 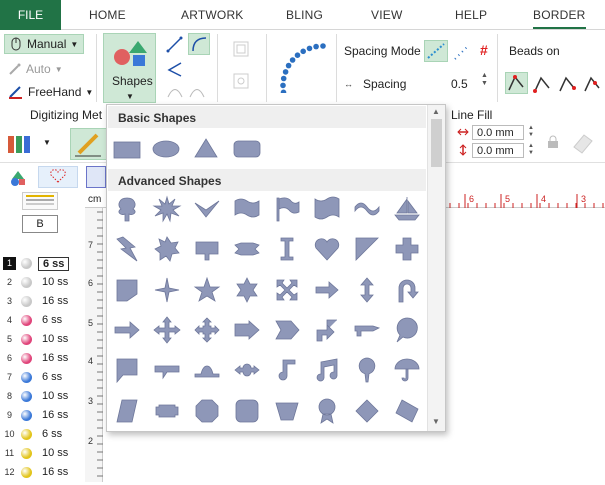 What do you see at coordinates (42, 396) in the screenshot?
I see `list-item: 8 10 ss` at bounding box center [42, 396].